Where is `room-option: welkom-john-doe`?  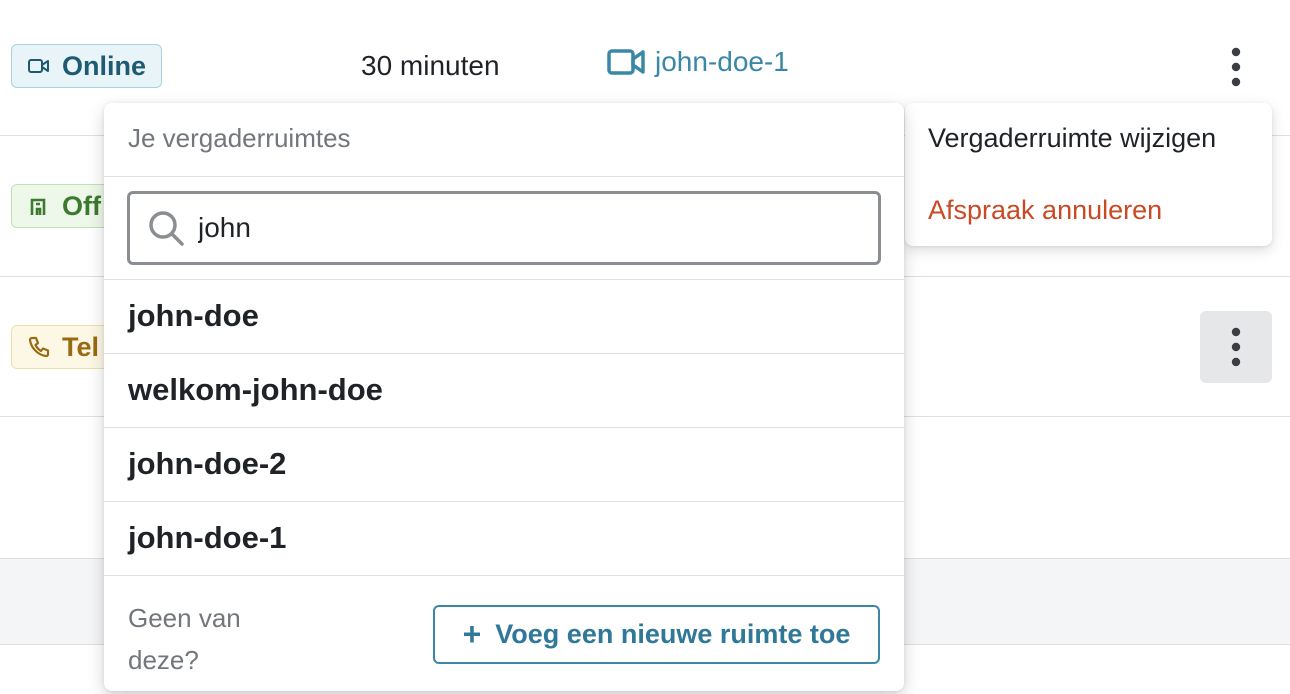 room-option: welkom-john-doe is located at coordinates (255, 390).